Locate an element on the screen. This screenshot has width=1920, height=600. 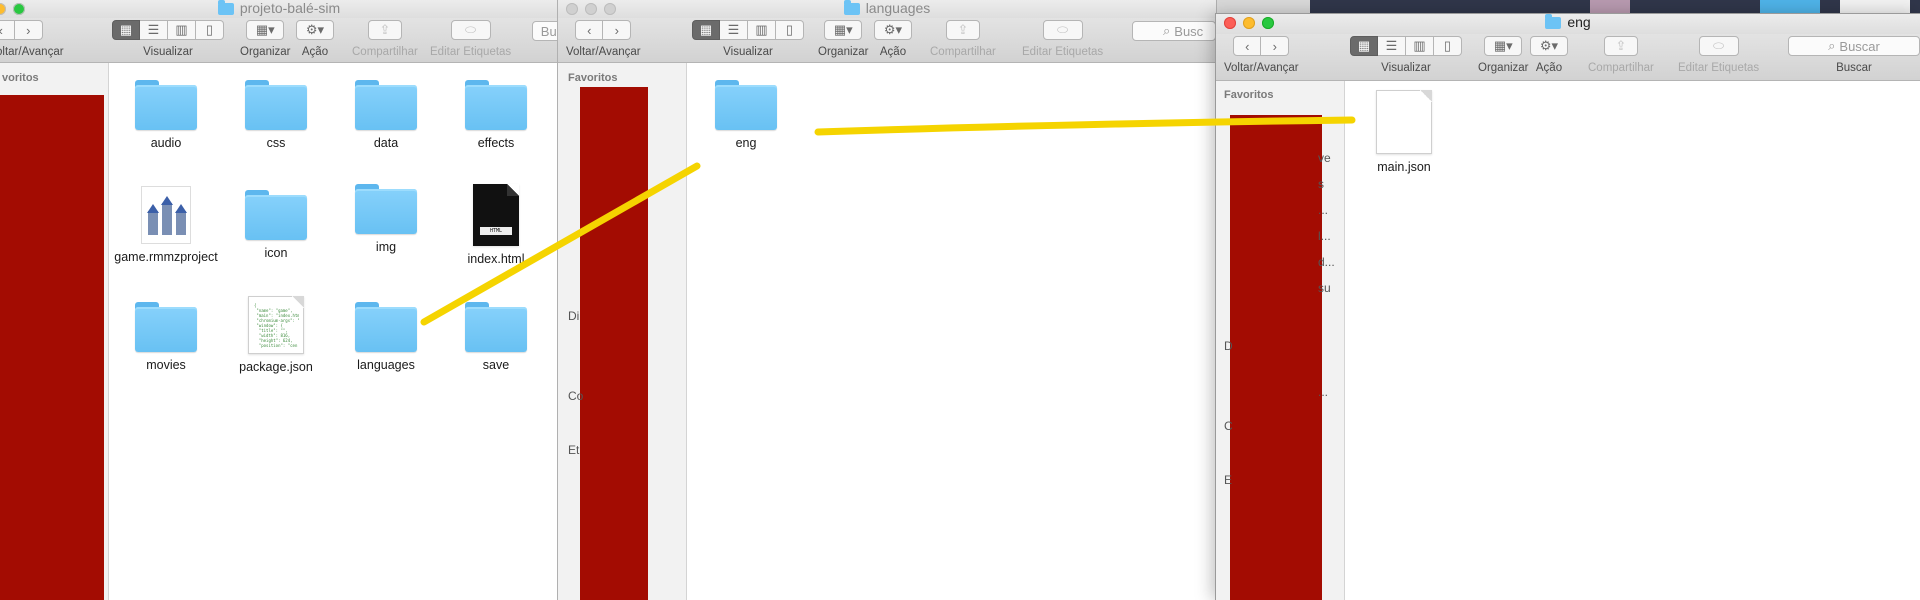
json-file-icon is located at coordinates (1404, 122).